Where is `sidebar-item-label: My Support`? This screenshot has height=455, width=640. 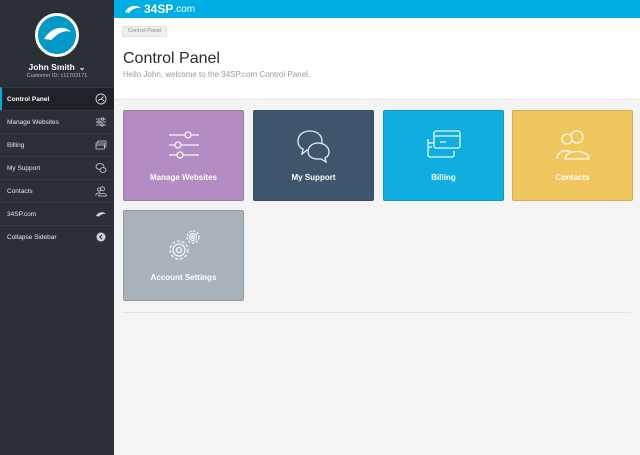
sidebar-item-label: My Support is located at coordinates (24, 168).